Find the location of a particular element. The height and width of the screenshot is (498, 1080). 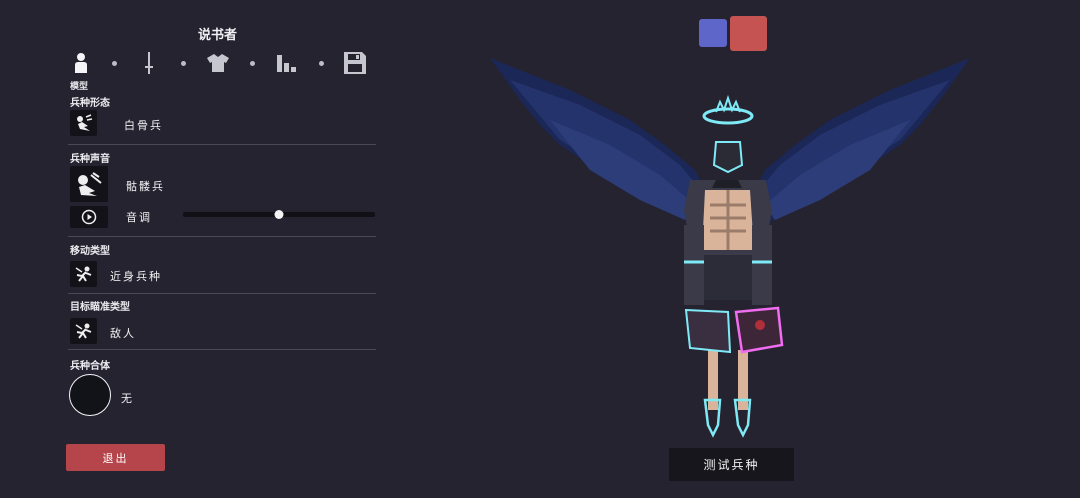

head is located at coordinates (728, 157).